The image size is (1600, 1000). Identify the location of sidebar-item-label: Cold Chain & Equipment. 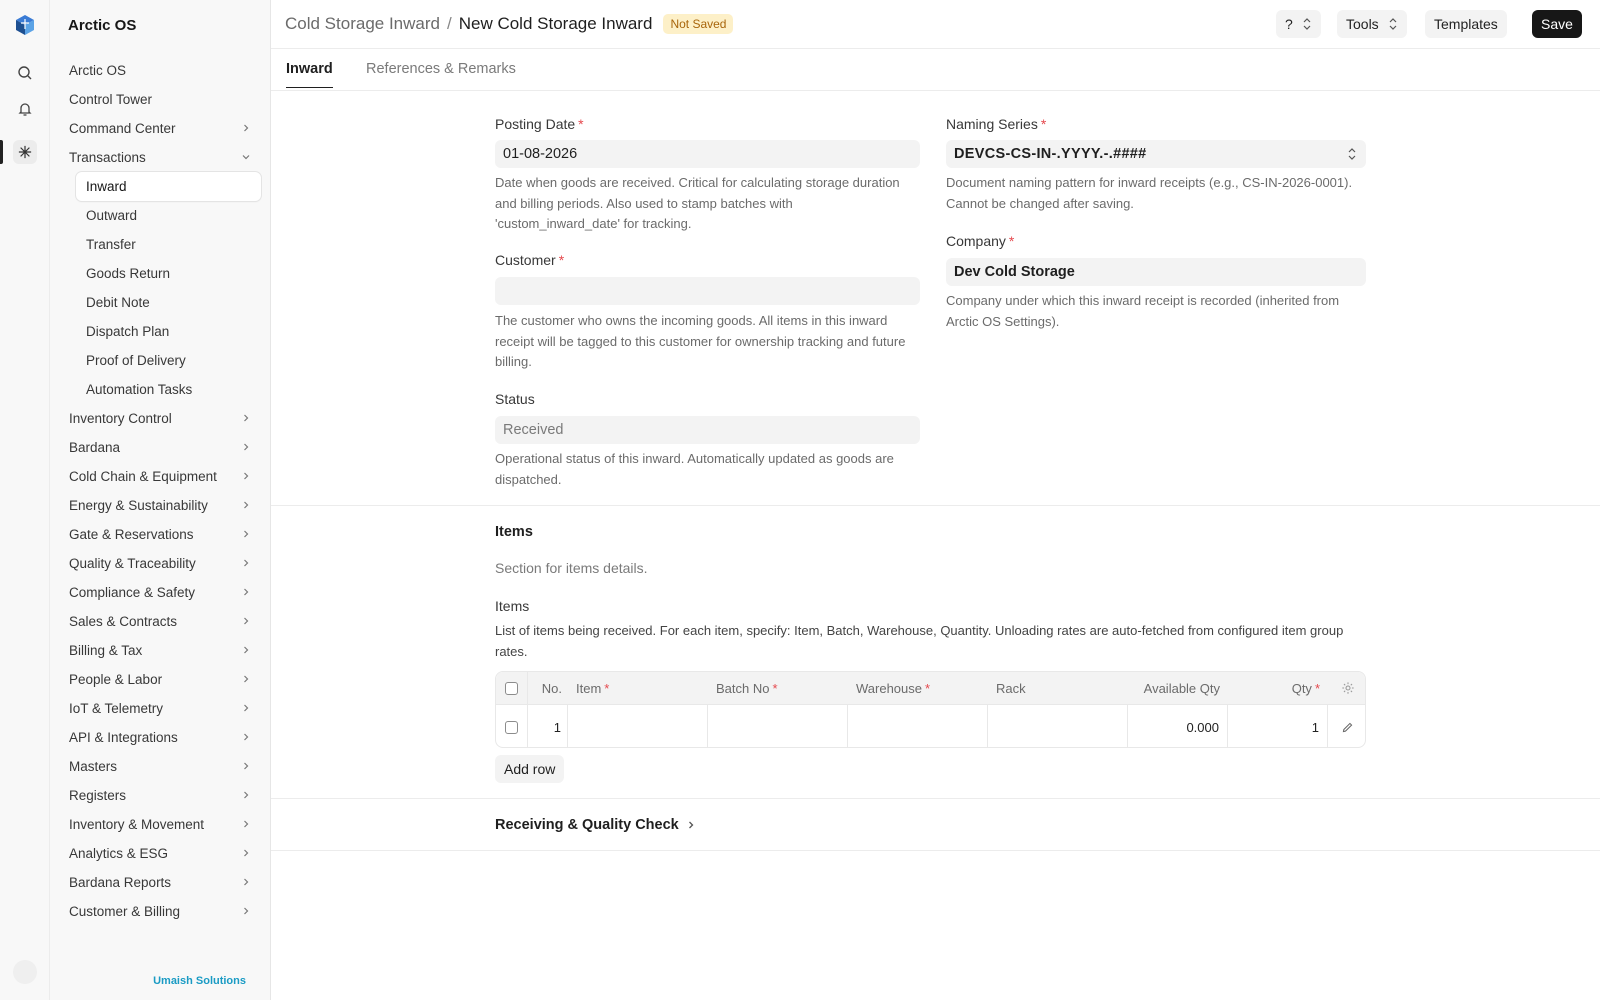
(143, 476).